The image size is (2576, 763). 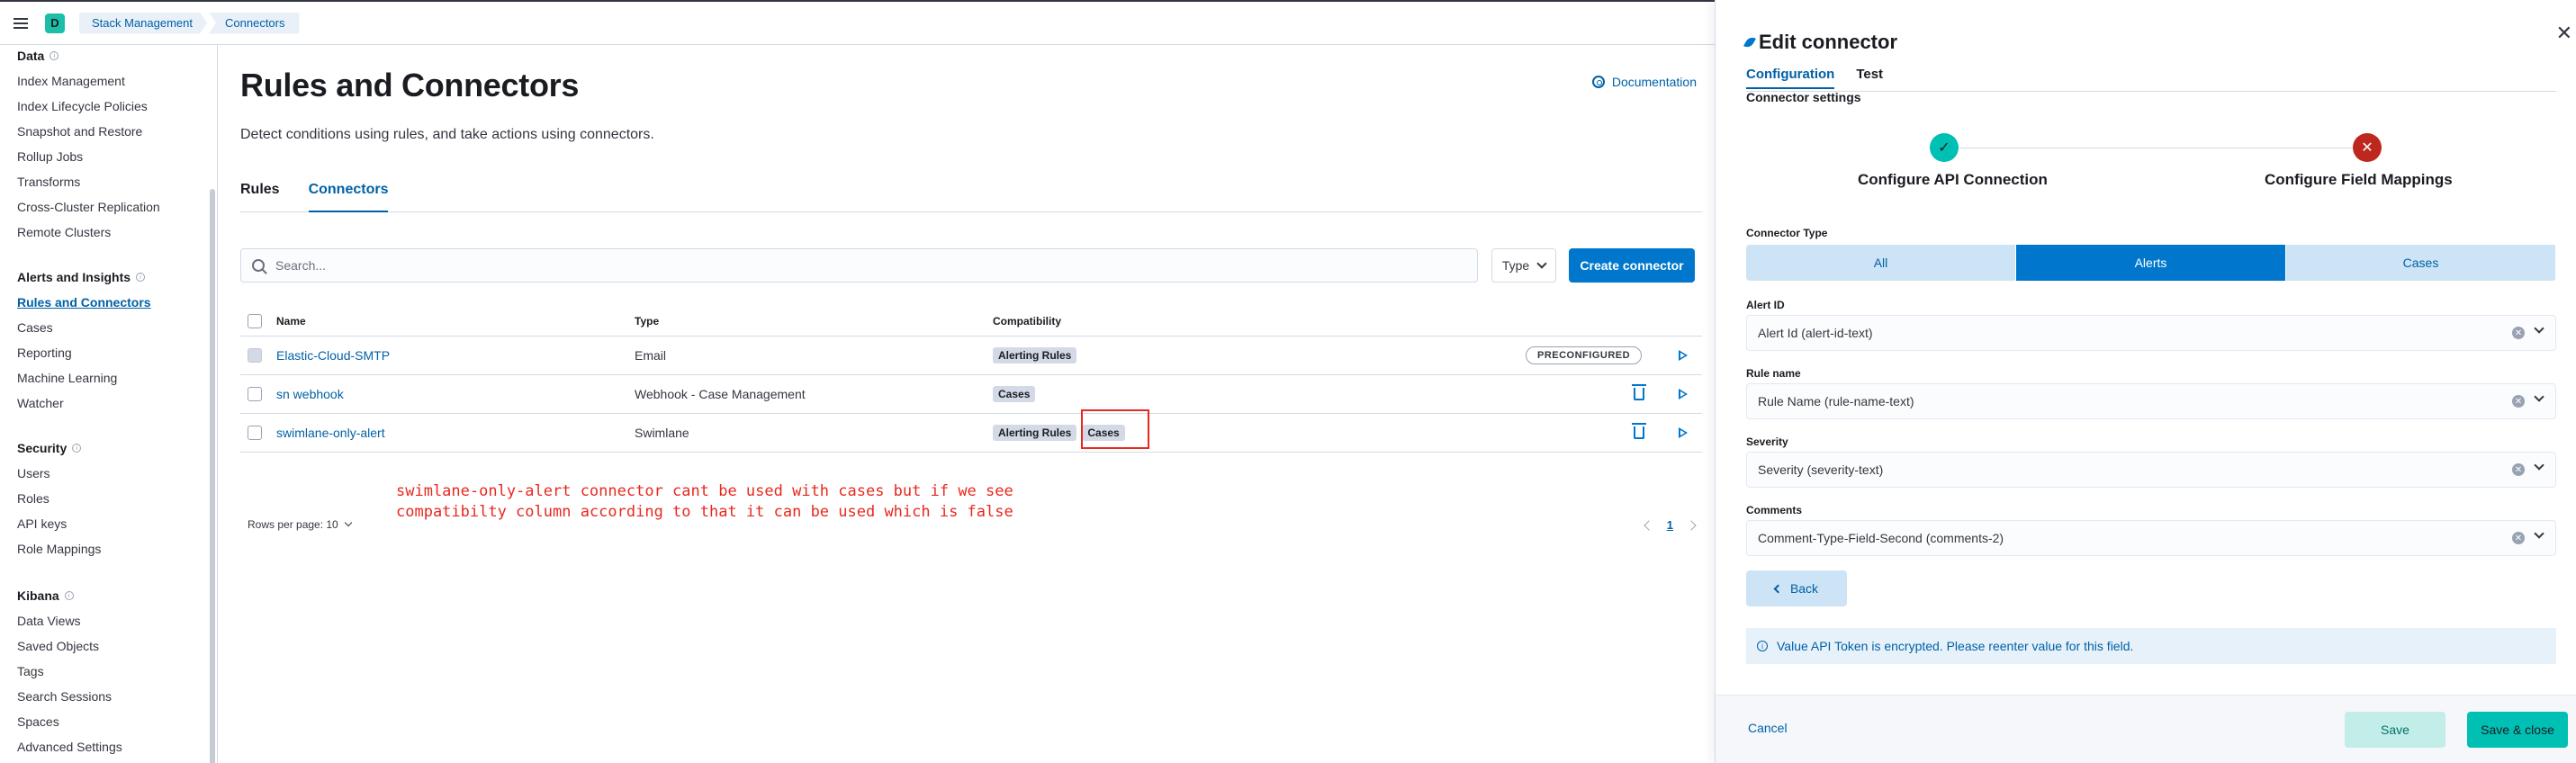 What do you see at coordinates (84, 327) in the screenshot?
I see `sidebar-item-cases: Cases` at bounding box center [84, 327].